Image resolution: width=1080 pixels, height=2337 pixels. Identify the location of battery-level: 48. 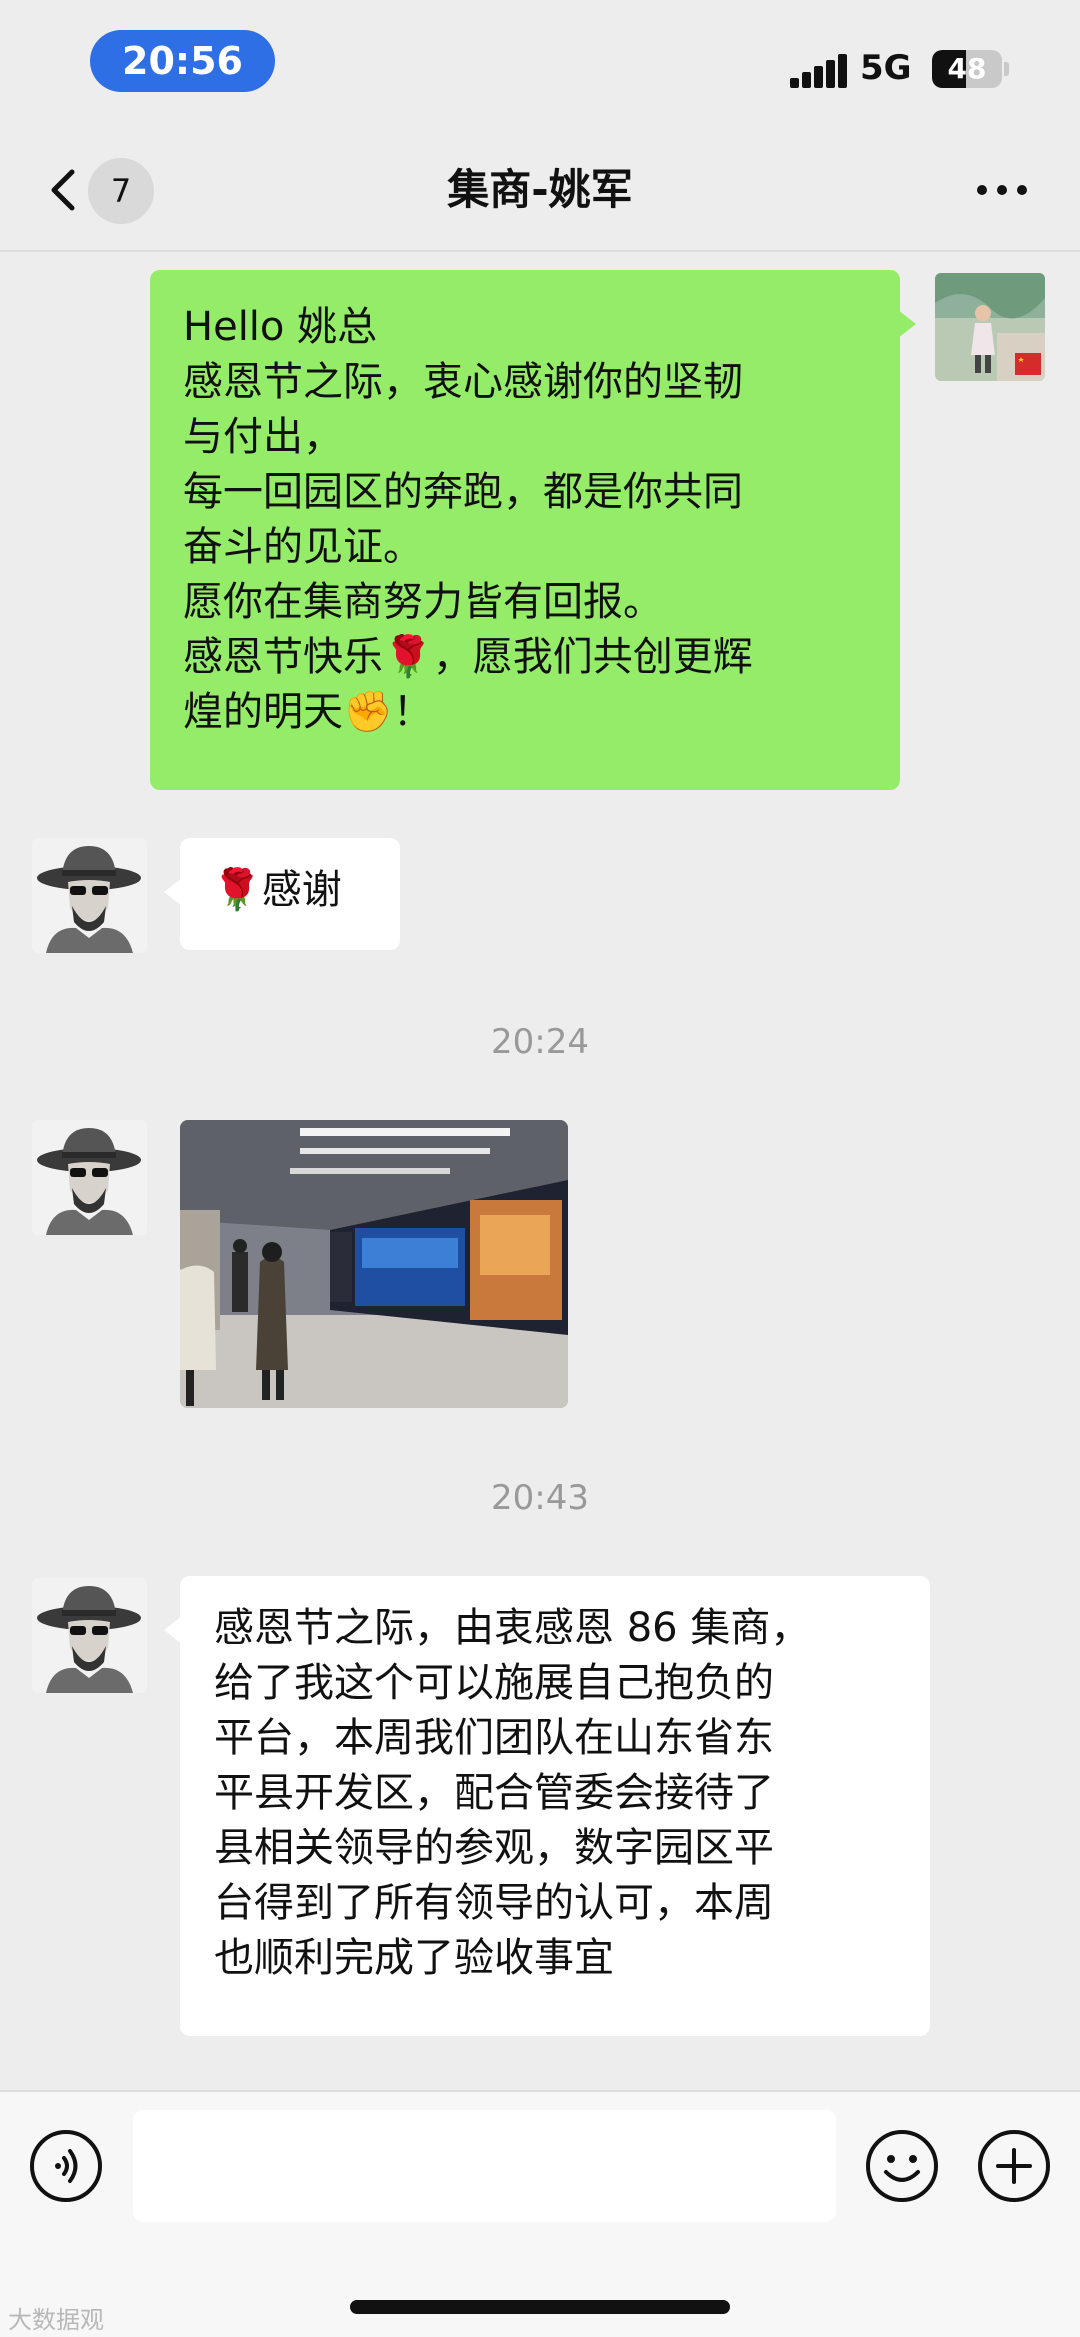
(967, 68).